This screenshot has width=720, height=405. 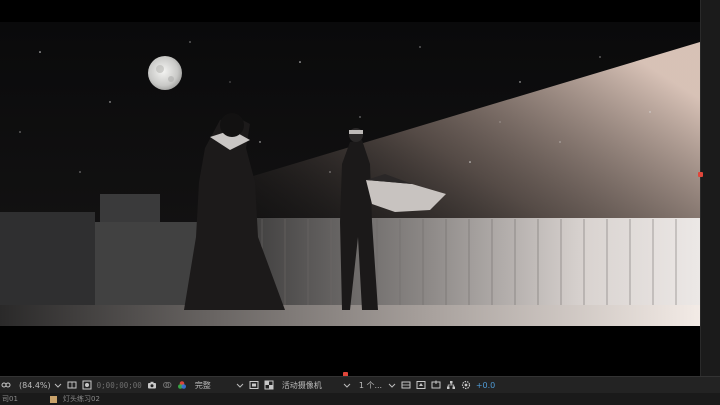 I want to click on pixel-aspect-icon, so click(x=406, y=385).